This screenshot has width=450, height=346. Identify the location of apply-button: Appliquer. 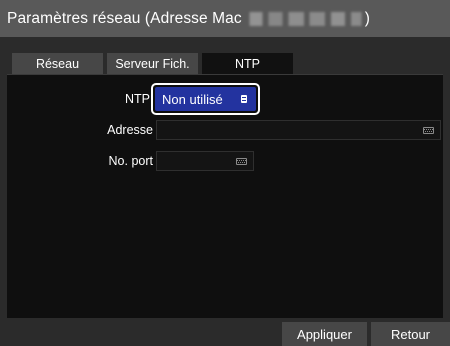
(324, 334).